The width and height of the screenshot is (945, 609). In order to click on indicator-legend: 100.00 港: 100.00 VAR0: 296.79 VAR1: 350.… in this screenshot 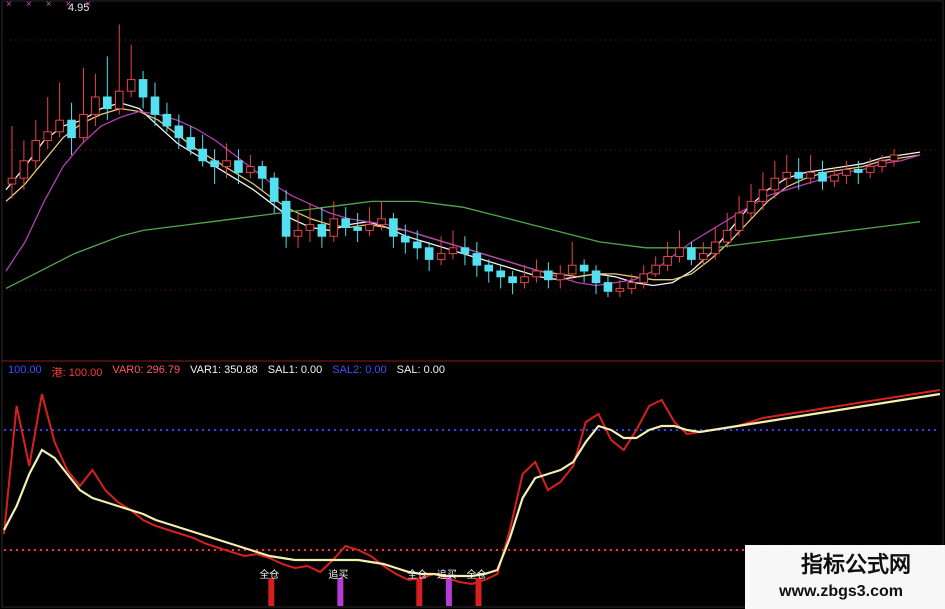, I will do `click(226, 371)`.